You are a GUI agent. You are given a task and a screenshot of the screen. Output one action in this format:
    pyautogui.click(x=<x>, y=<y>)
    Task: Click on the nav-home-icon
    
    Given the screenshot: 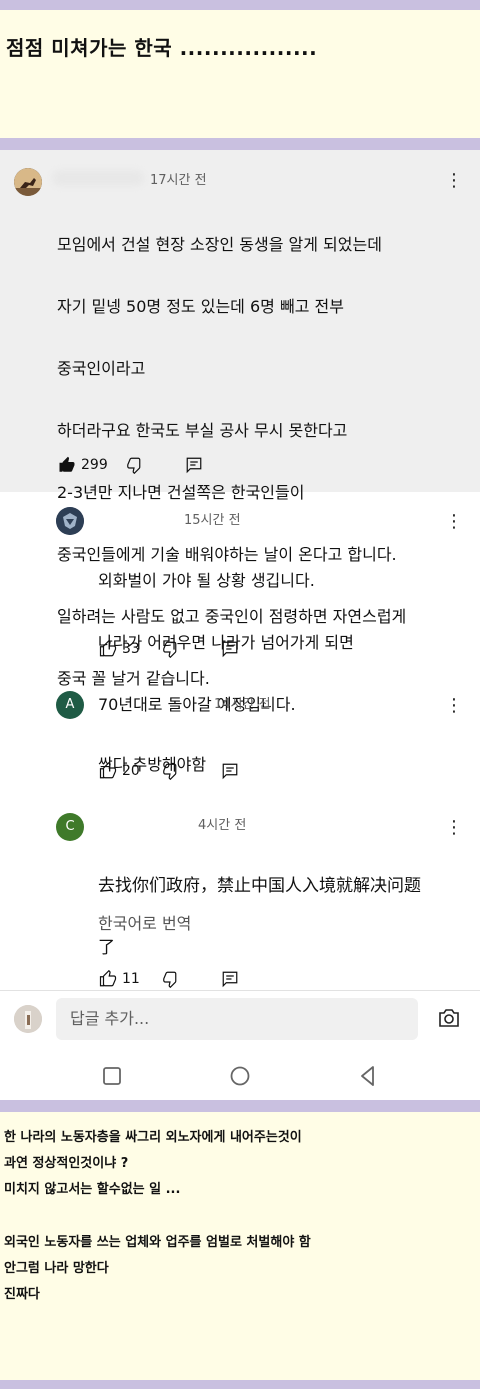 What is the action you would take?
    pyautogui.click(x=240, y=1076)
    